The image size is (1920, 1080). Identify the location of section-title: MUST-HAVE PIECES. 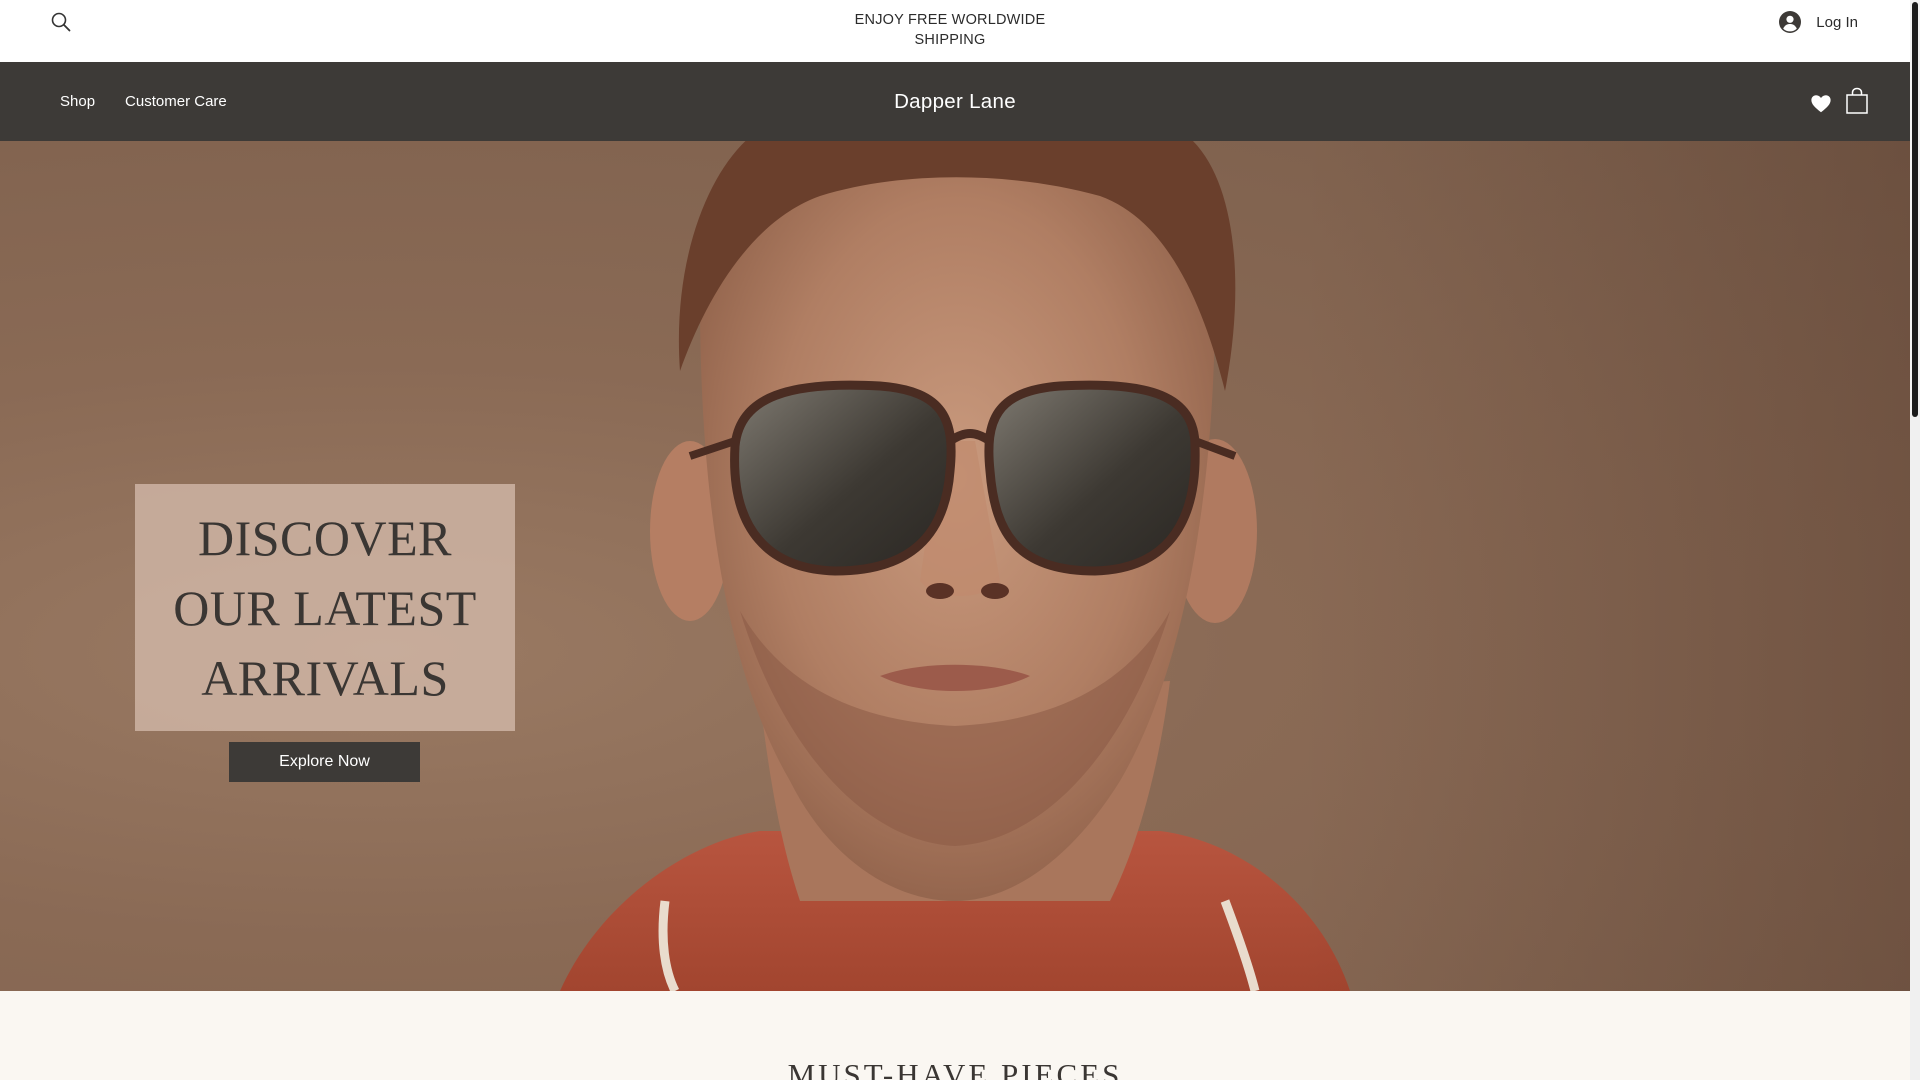
(955, 1068).